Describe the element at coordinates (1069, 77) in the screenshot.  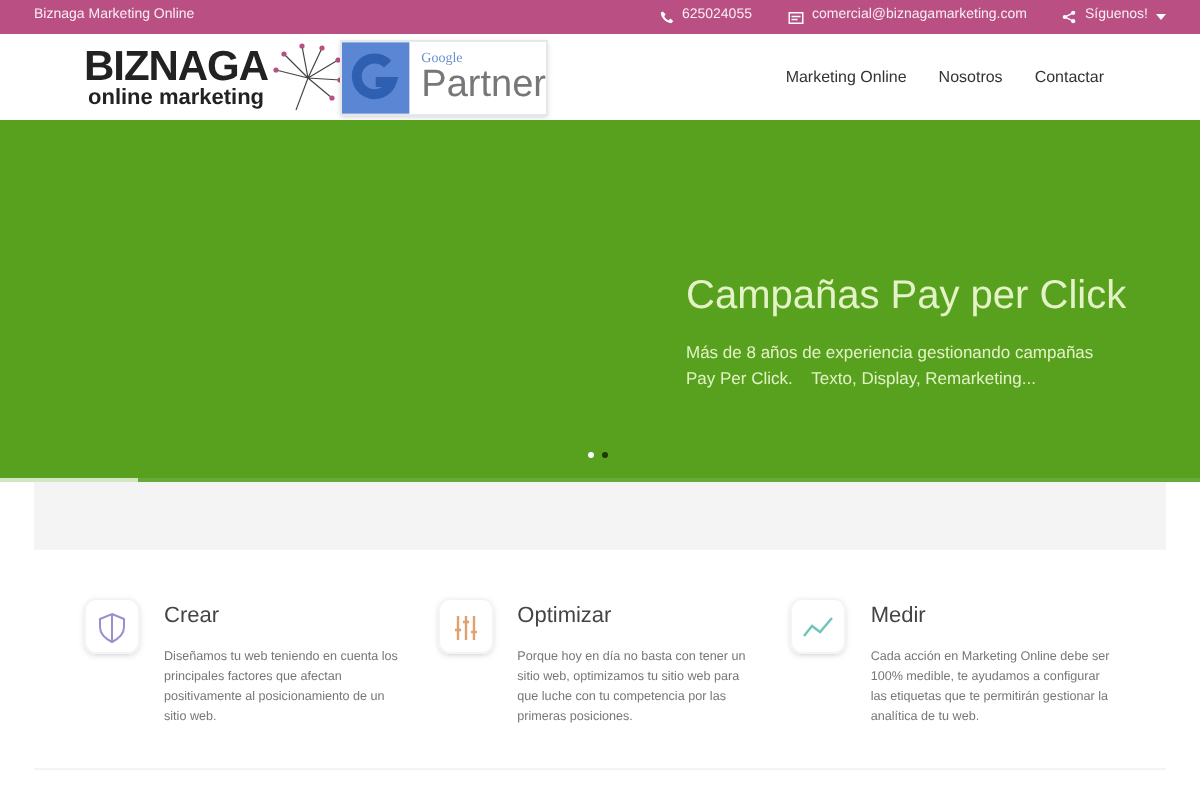
I see `nav-link: Contactar` at that location.